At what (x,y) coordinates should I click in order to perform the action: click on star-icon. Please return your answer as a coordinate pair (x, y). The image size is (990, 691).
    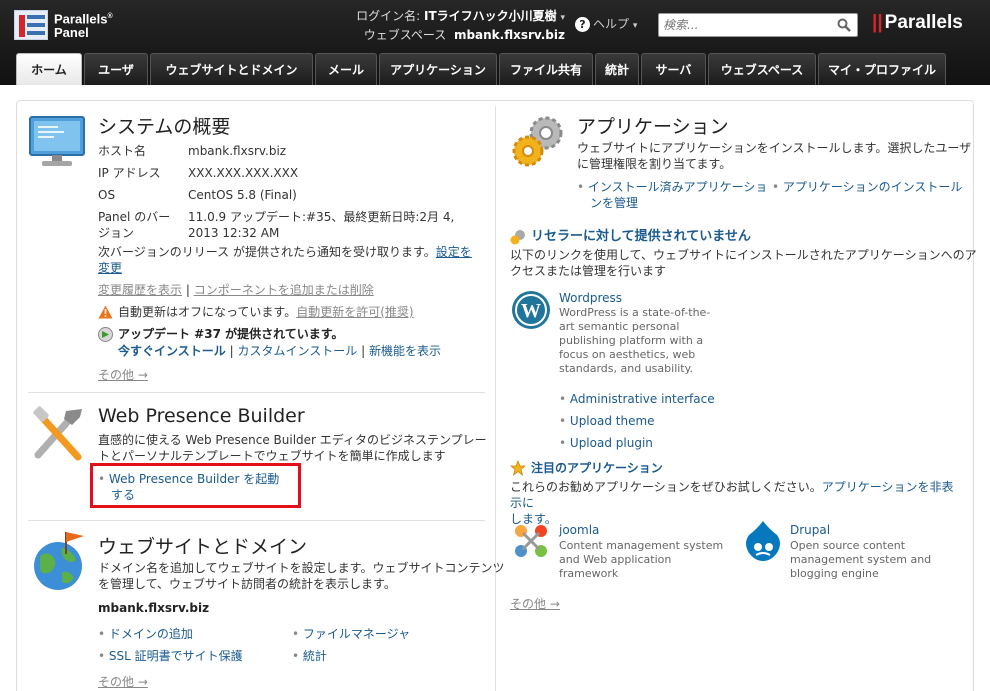
    Looking at the image, I should click on (518, 468).